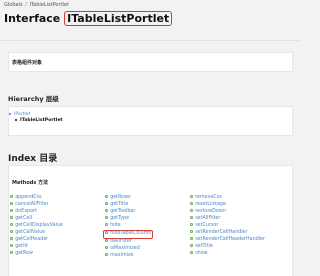 The image size is (320, 276). What do you see at coordinates (204, 247) in the screenshot?
I see `method-label: setTitle` at bounding box center [204, 247].